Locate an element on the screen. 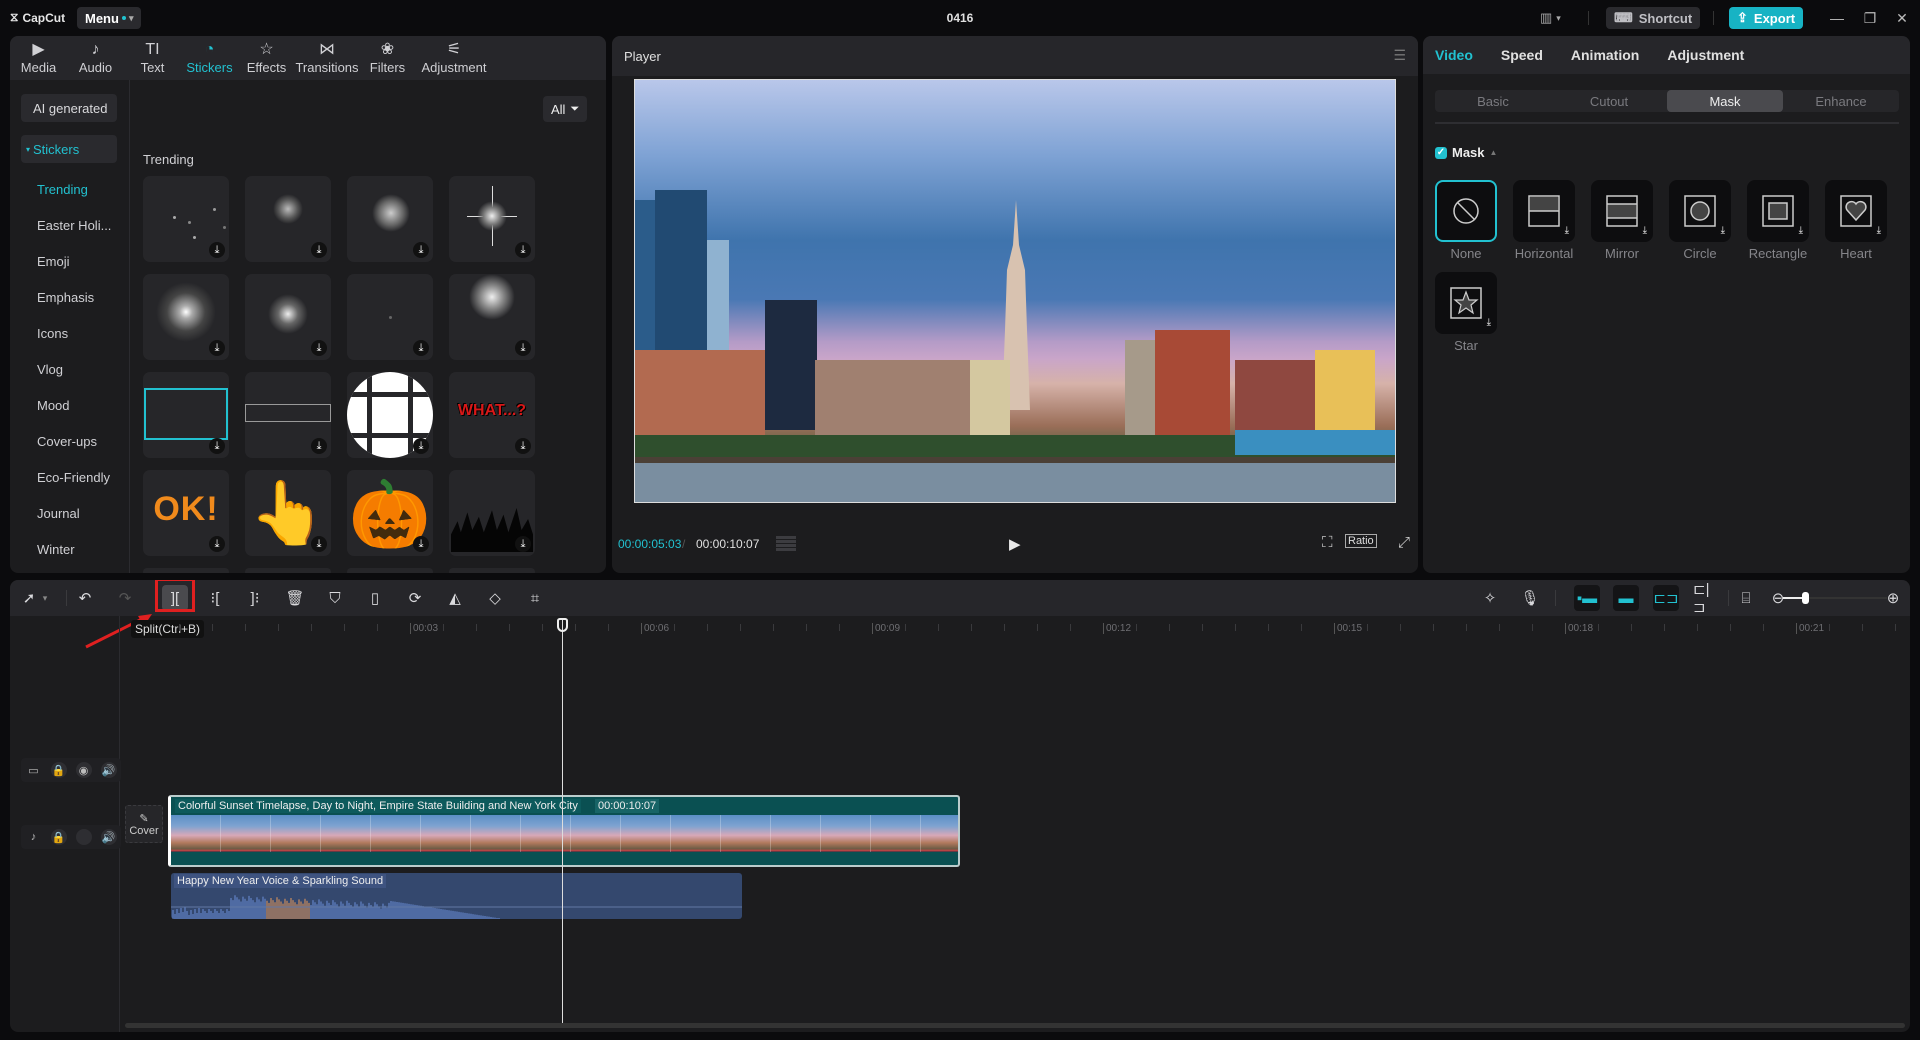 This screenshot has height=1040, width=1920. sticker-twinkle-star: ⤓ is located at coordinates (492, 219).